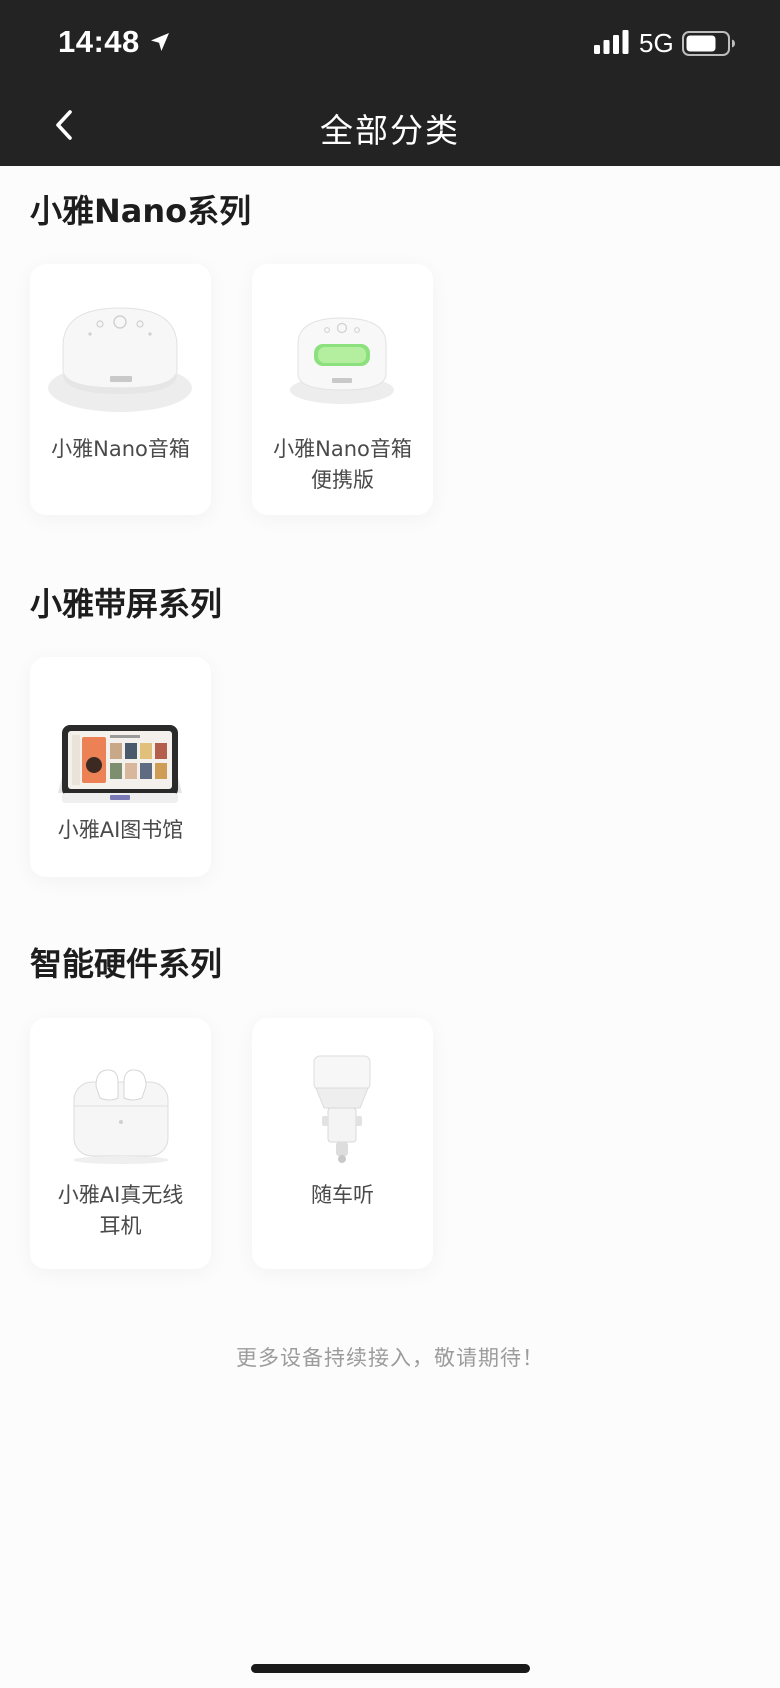 This screenshot has height=1688, width=780. Describe the element at coordinates (390, 1358) in the screenshot. I see `footer-note: 更多设备持续接入，敬请期待！` at that location.